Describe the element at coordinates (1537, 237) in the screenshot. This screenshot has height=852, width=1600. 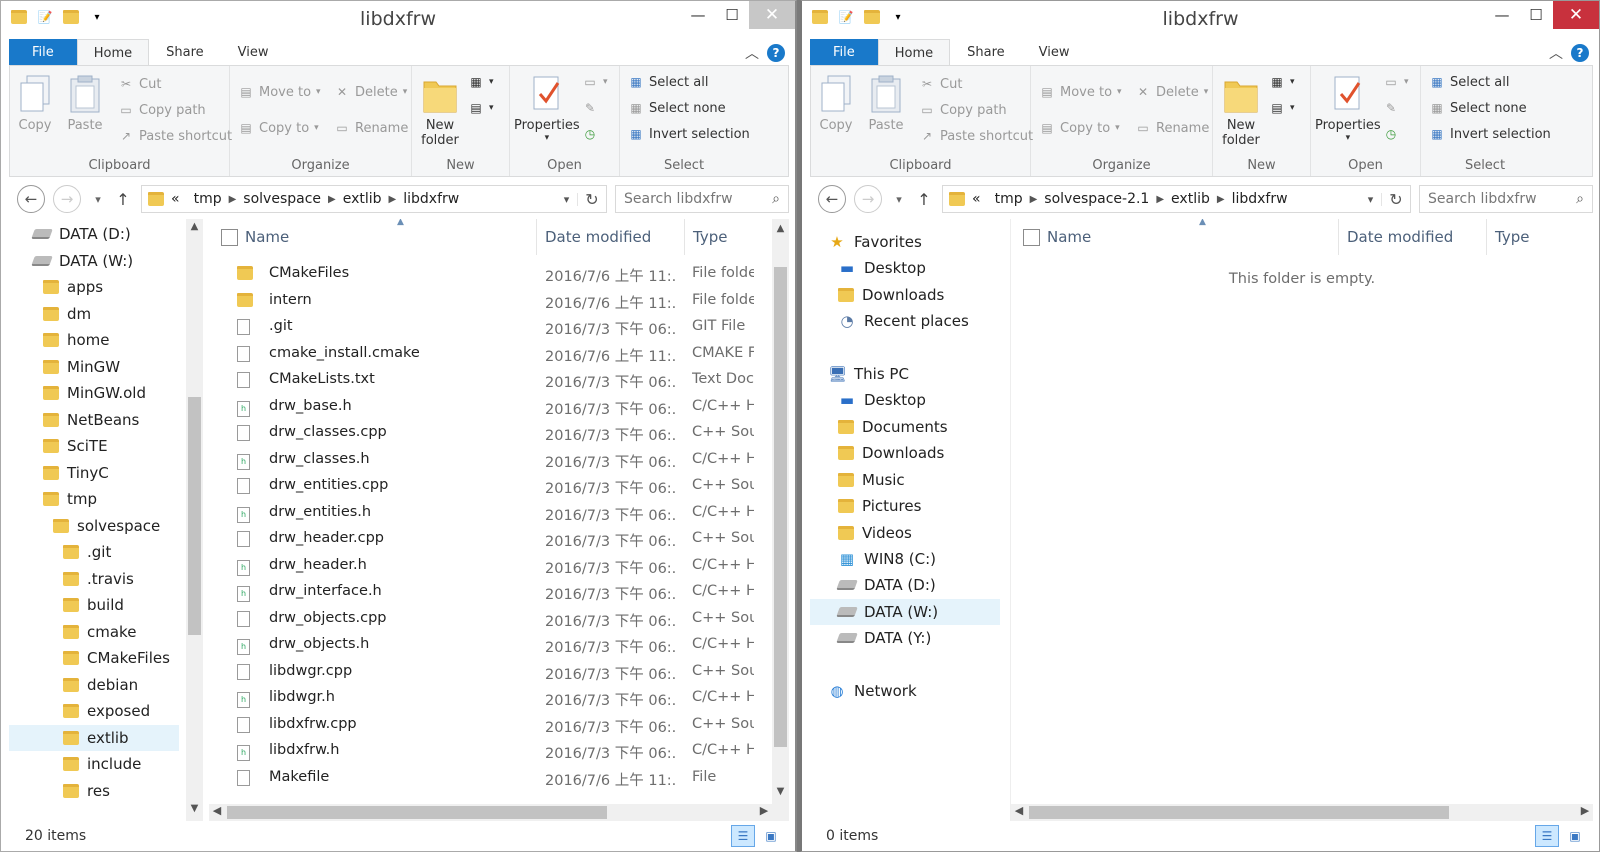
I see `column-type: Type` at that location.